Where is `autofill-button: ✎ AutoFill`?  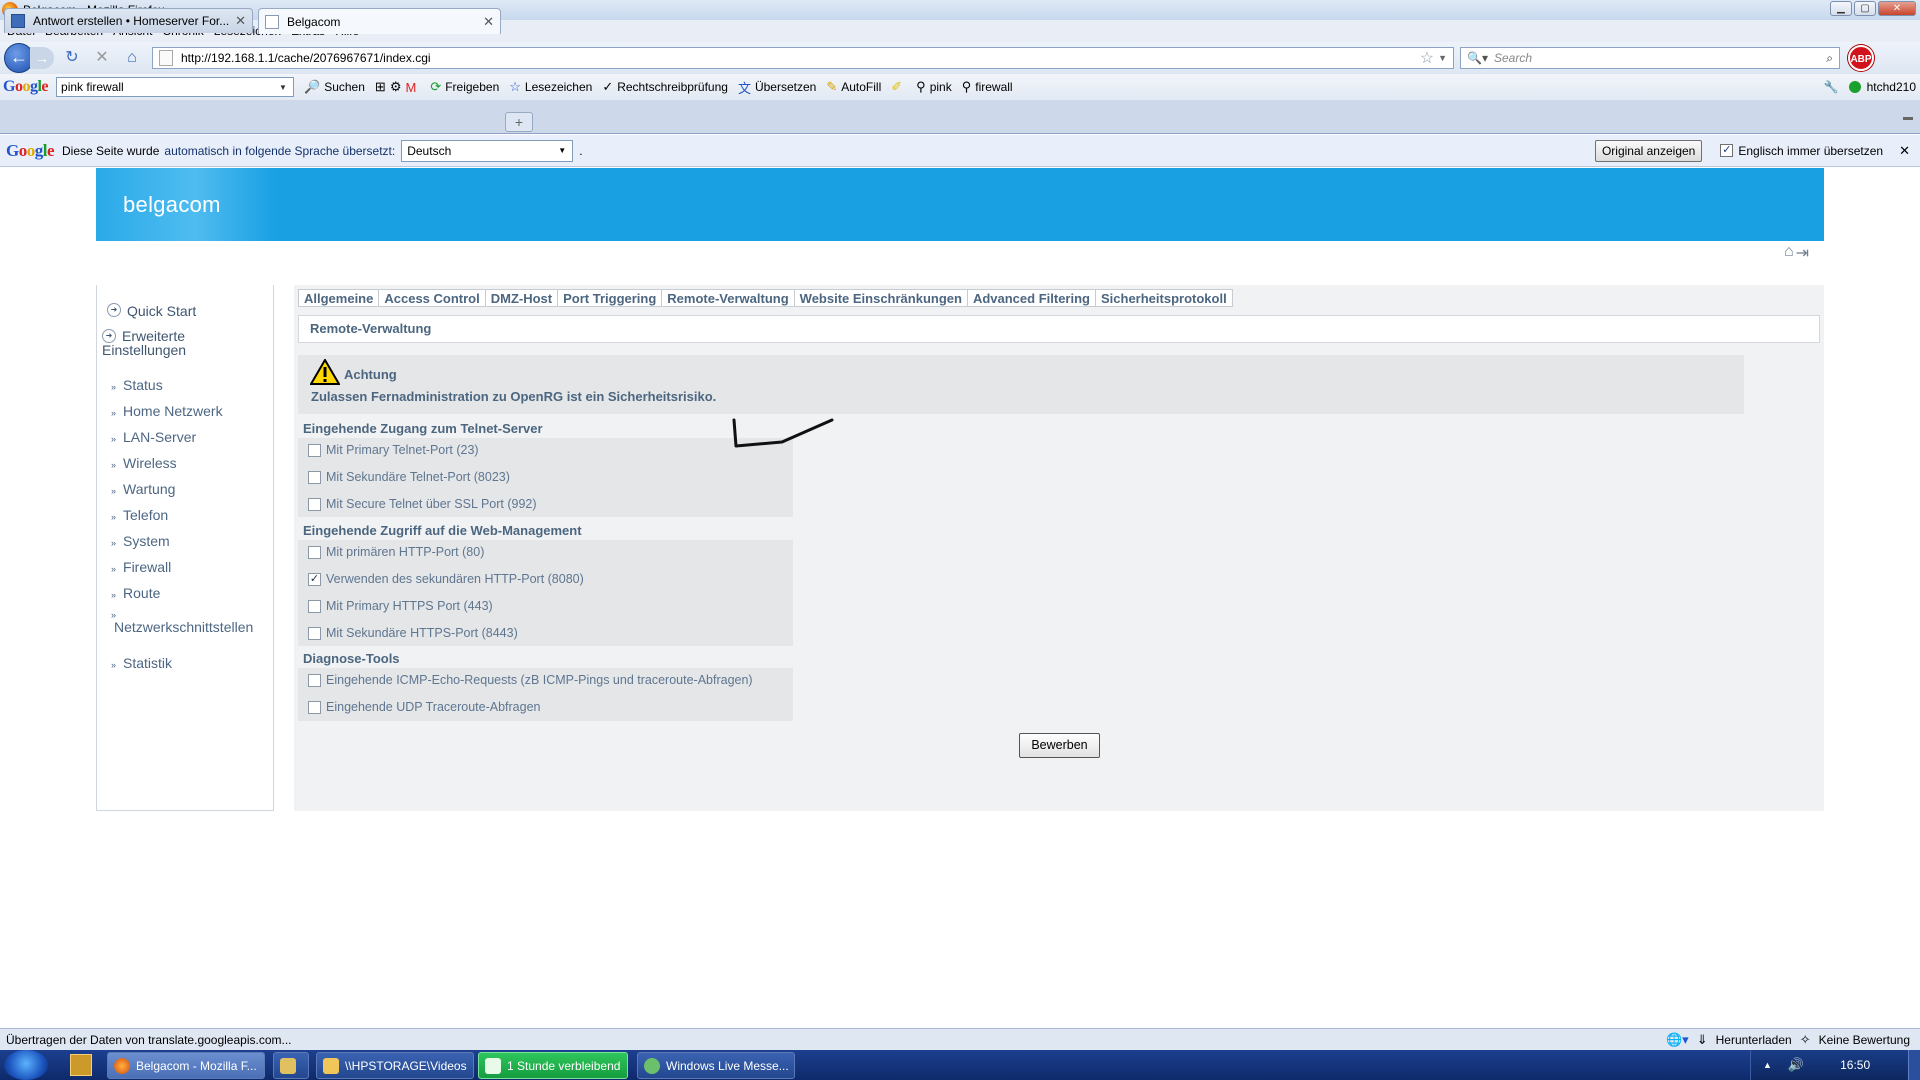
autofill-button: ✎ AutoFill is located at coordinates (853, 87).